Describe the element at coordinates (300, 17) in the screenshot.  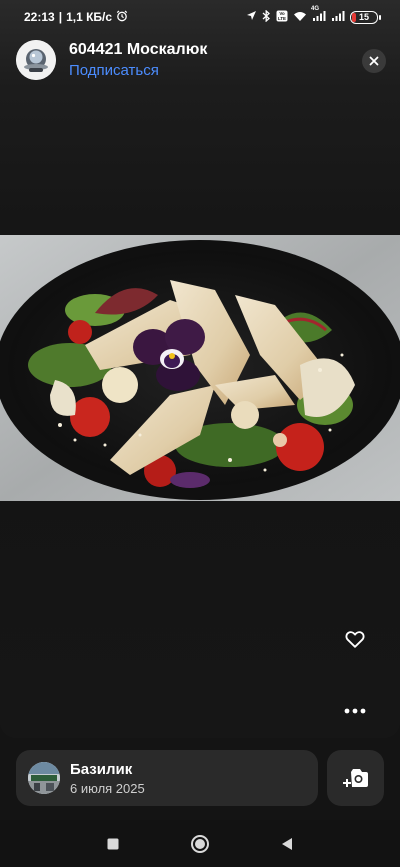
I see `wifi-icon` at that location.